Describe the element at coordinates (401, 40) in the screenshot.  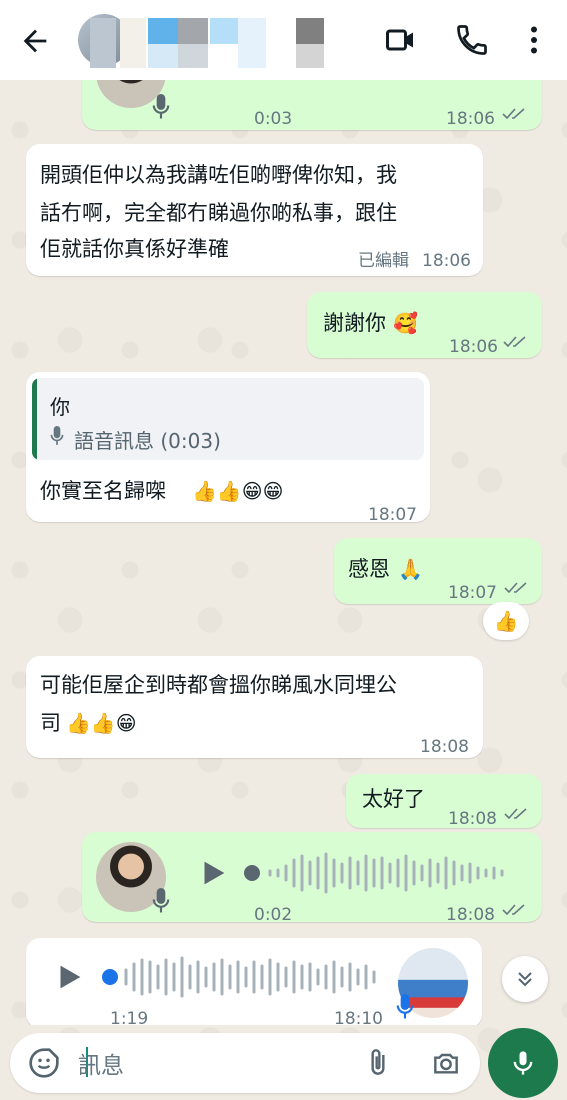
I see `video-call-icon` at that location.